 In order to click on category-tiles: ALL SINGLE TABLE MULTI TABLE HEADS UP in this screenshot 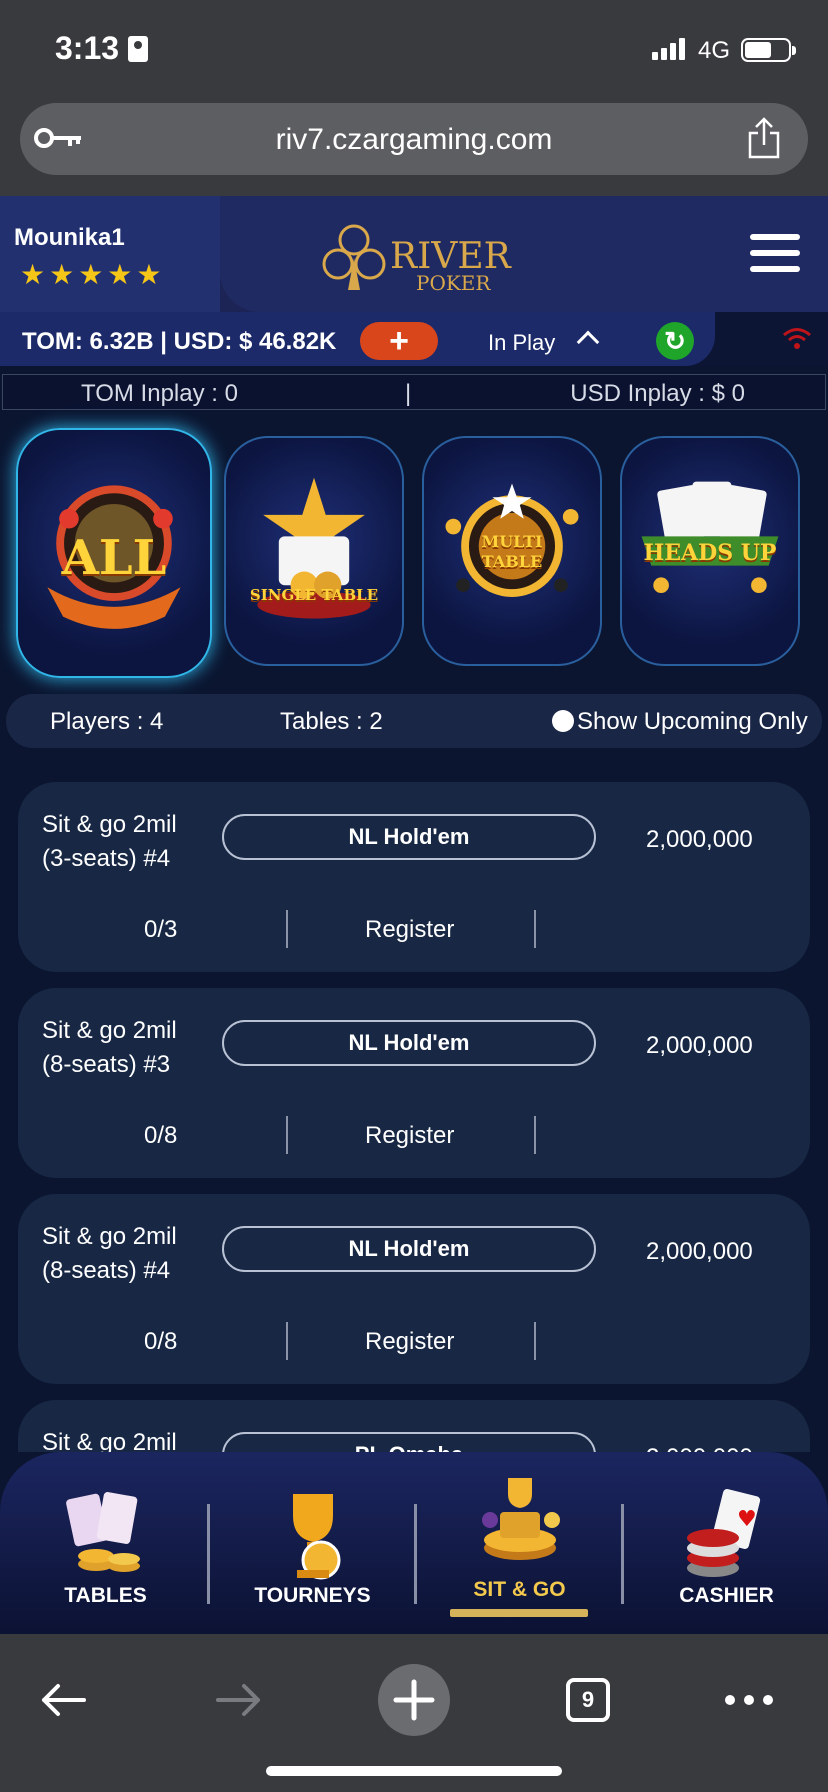, I will do `click(414, 550)`.